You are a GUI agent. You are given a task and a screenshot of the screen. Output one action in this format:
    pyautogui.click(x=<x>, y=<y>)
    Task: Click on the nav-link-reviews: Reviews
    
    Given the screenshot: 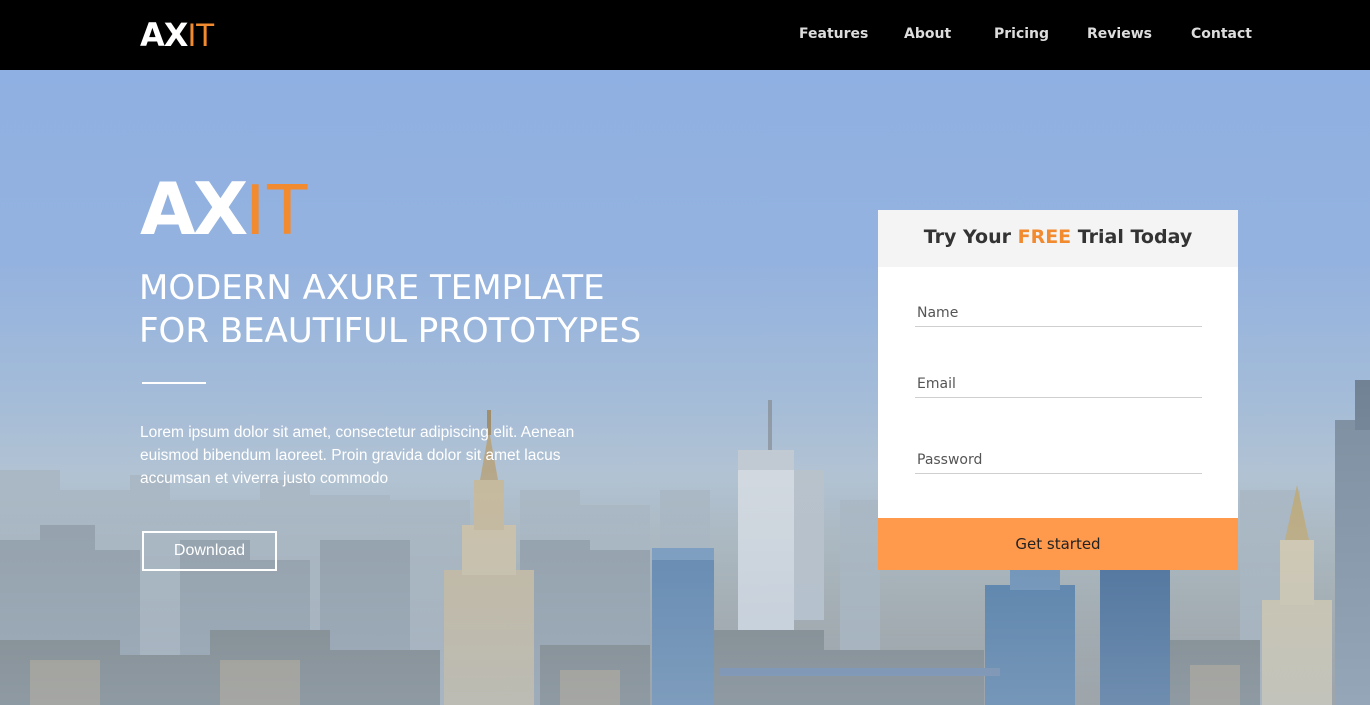 What is the action you would take?
    pyautogui.click(x=1119, y=34)
    